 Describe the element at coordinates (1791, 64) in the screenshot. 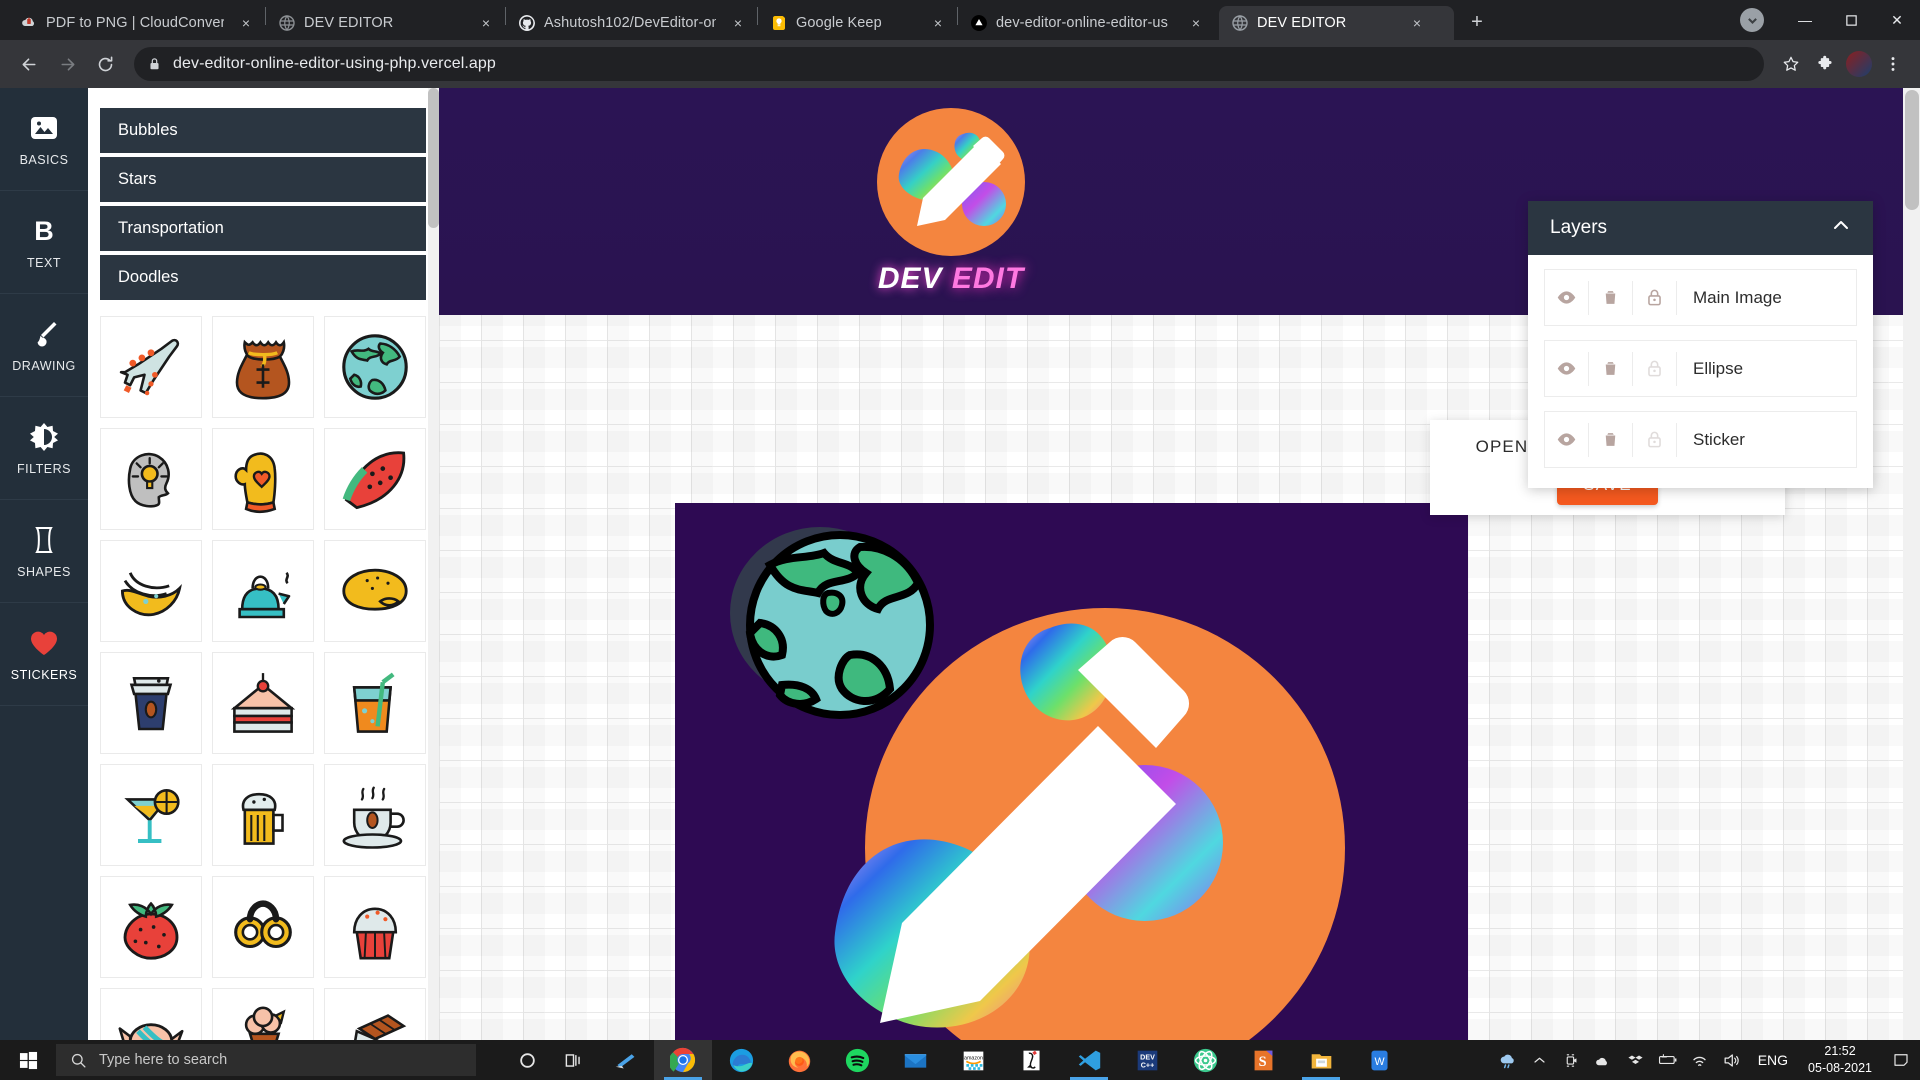

I see `star-icon` at that location.